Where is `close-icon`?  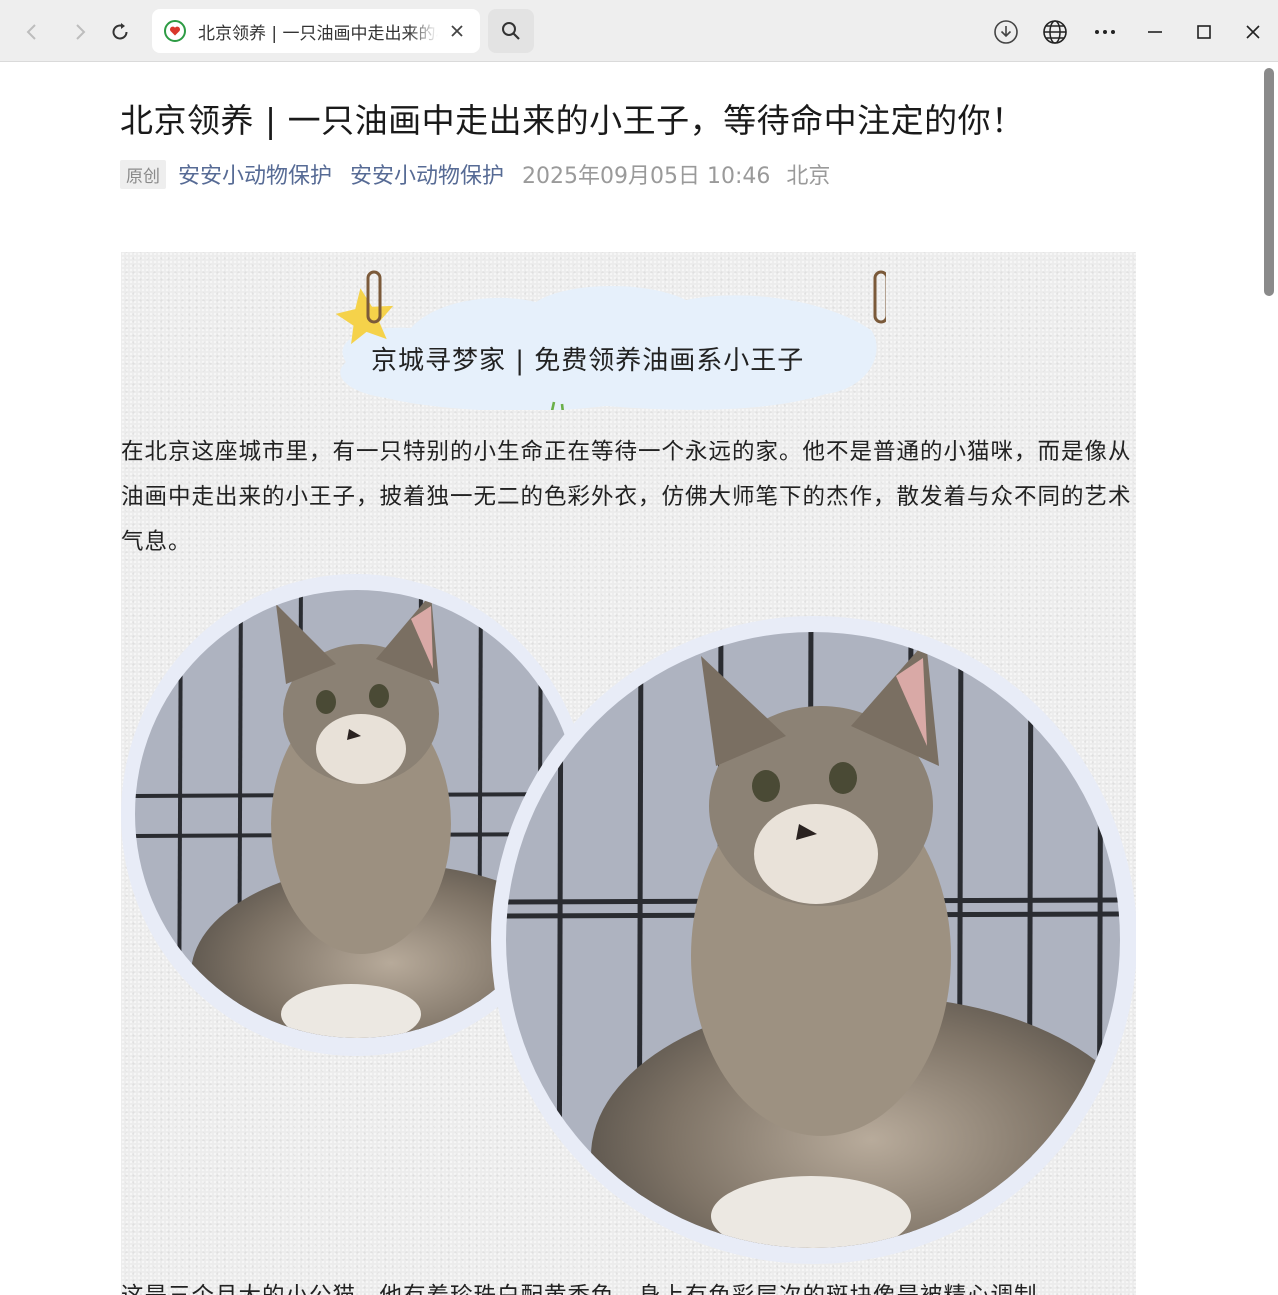 close-icon is located at coordinates (457, 31).